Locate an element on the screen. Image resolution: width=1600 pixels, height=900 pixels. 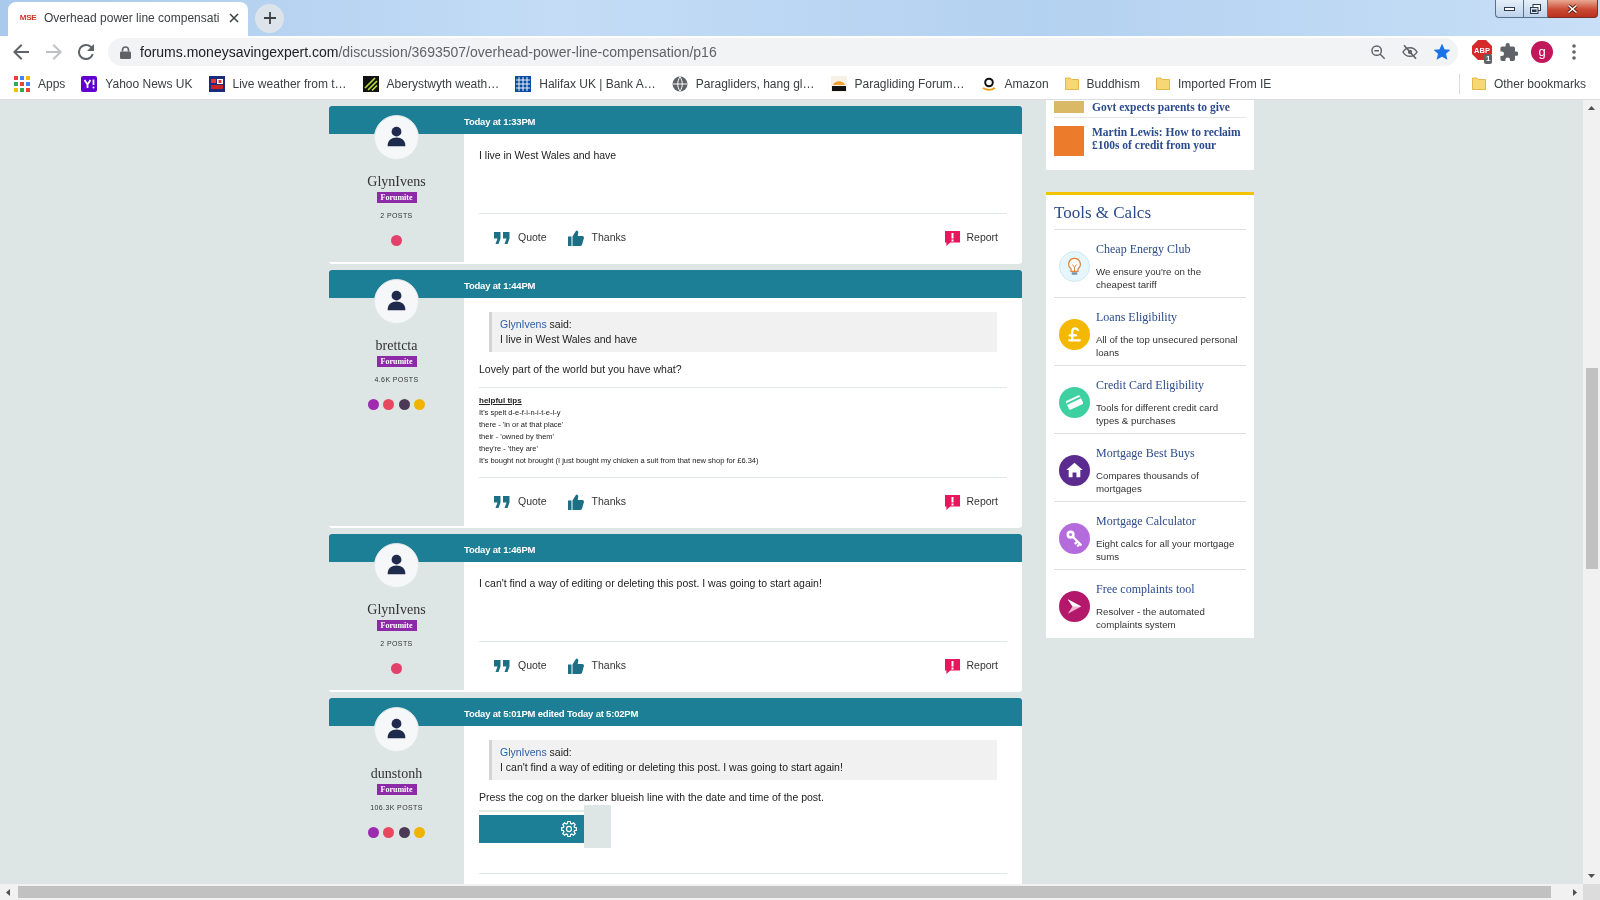
bookmark-link: Other bookmarks is located at coordinates (1528, 83).